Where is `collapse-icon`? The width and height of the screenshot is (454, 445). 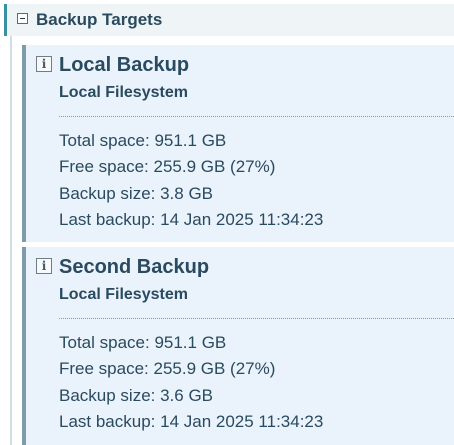
collapse-icon is located at coordinates (22, 18).